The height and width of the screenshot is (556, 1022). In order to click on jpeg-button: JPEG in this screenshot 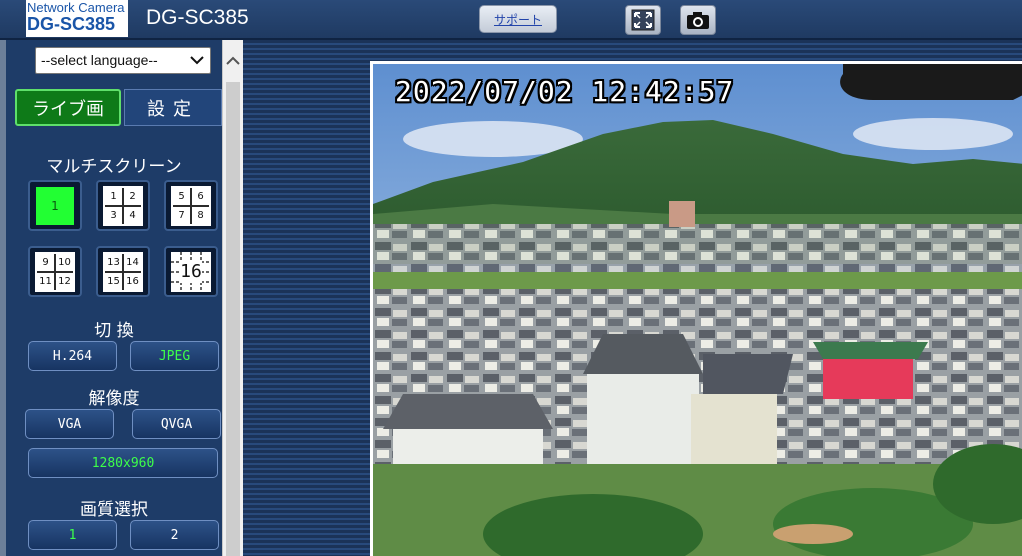, I will do `click(174, 356)`.